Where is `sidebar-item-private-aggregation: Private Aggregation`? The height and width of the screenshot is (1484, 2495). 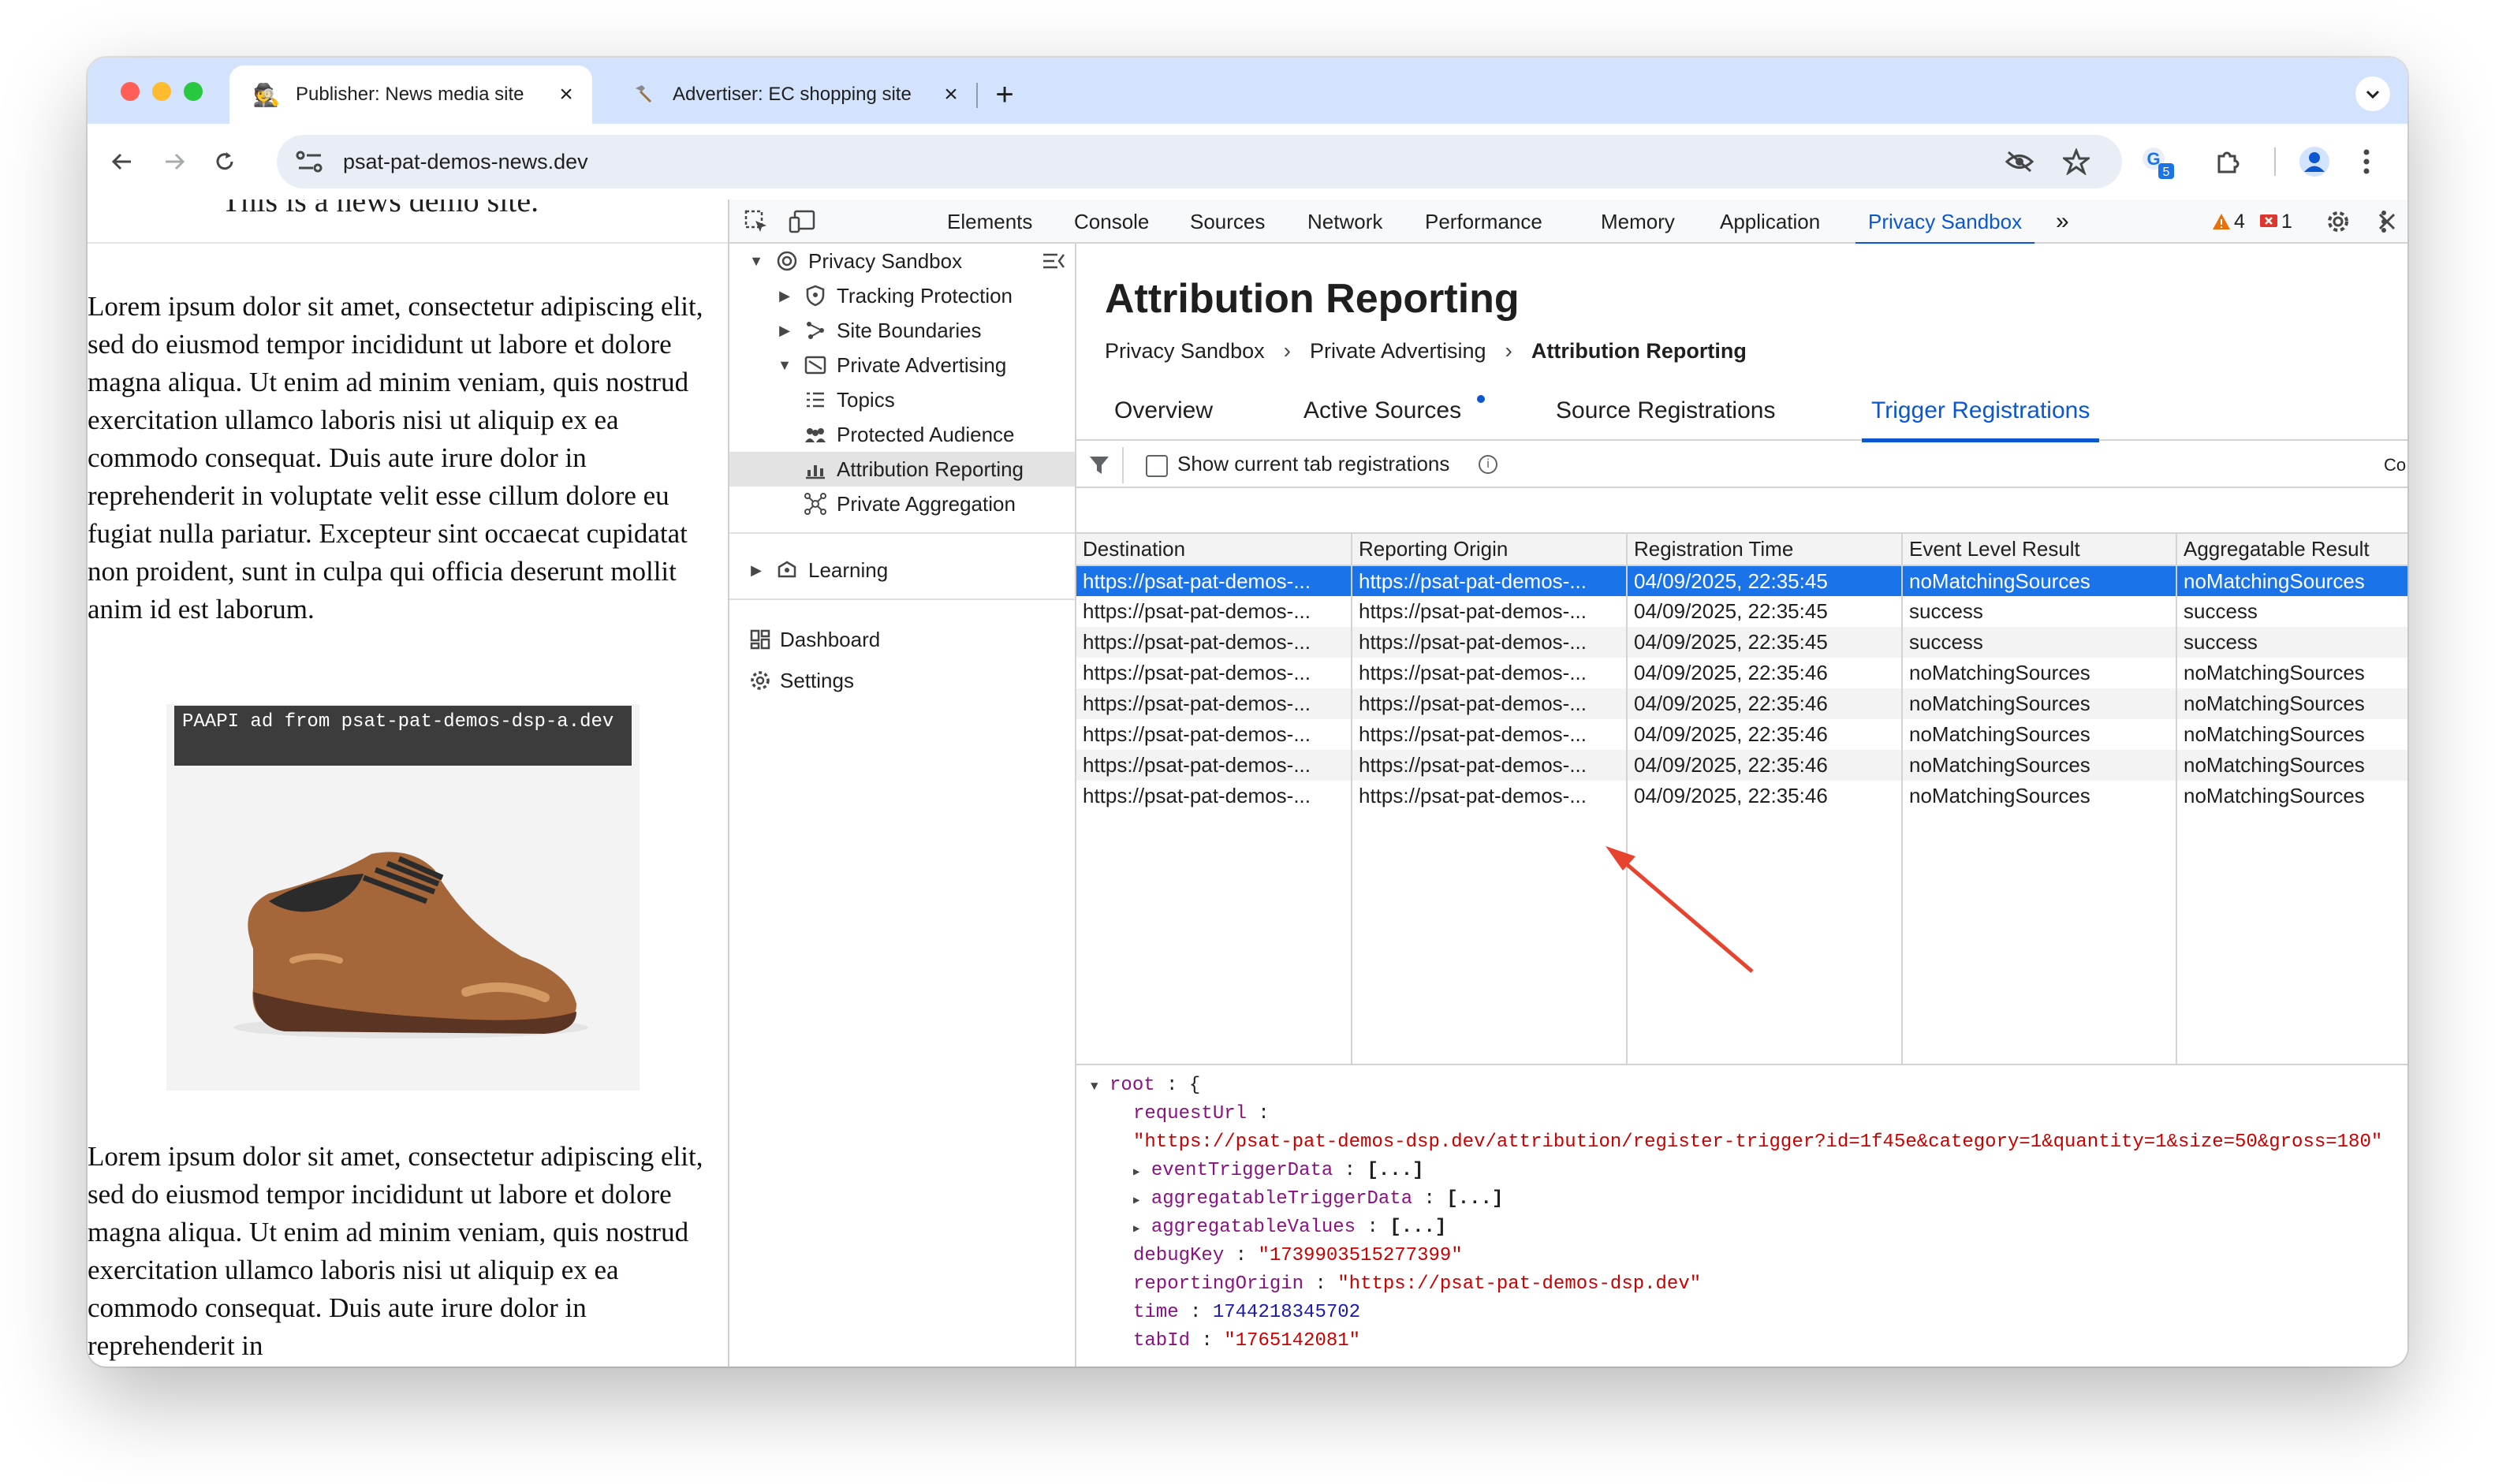 sidebar-item-private-aggregation: Private Aggregation is located at coordinates (902, 504).